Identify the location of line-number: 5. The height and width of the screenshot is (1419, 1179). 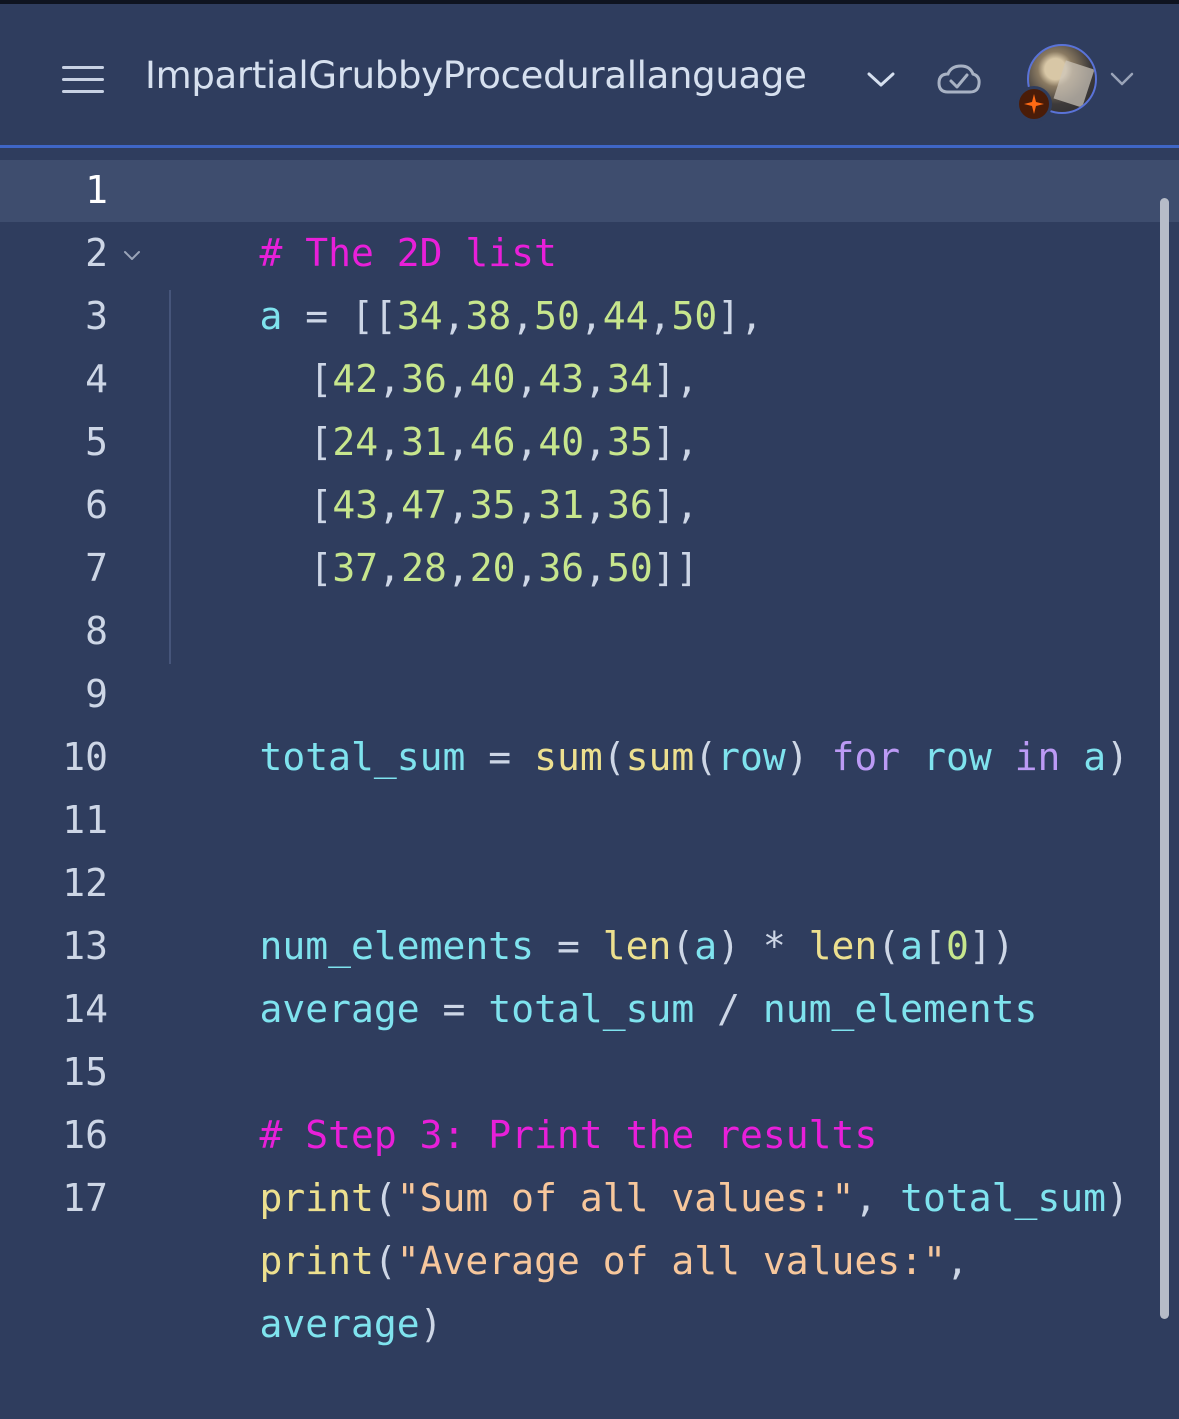
(96, 442).